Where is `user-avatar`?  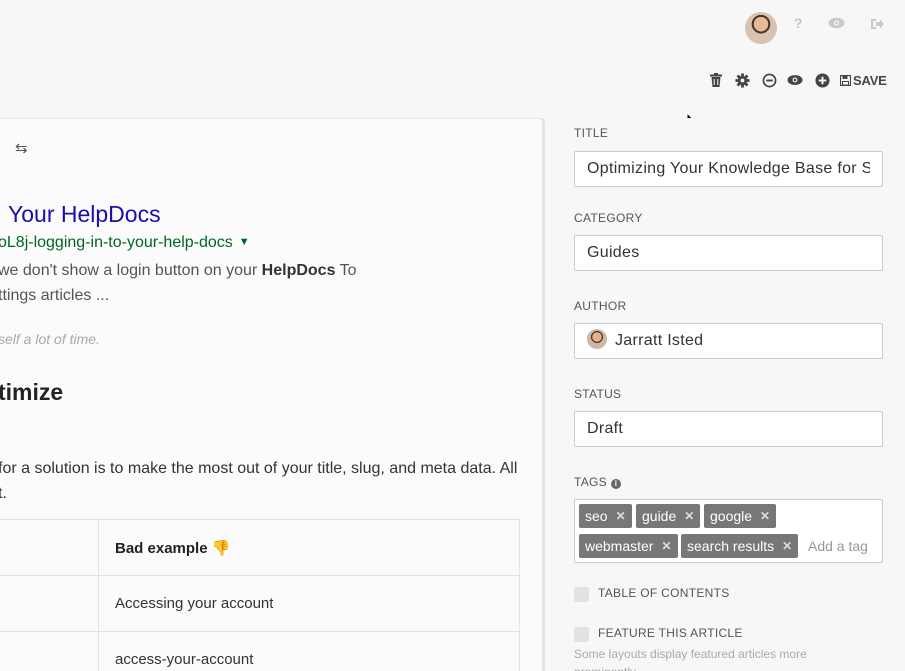
user-avatar is located at coordinates (761, 28).